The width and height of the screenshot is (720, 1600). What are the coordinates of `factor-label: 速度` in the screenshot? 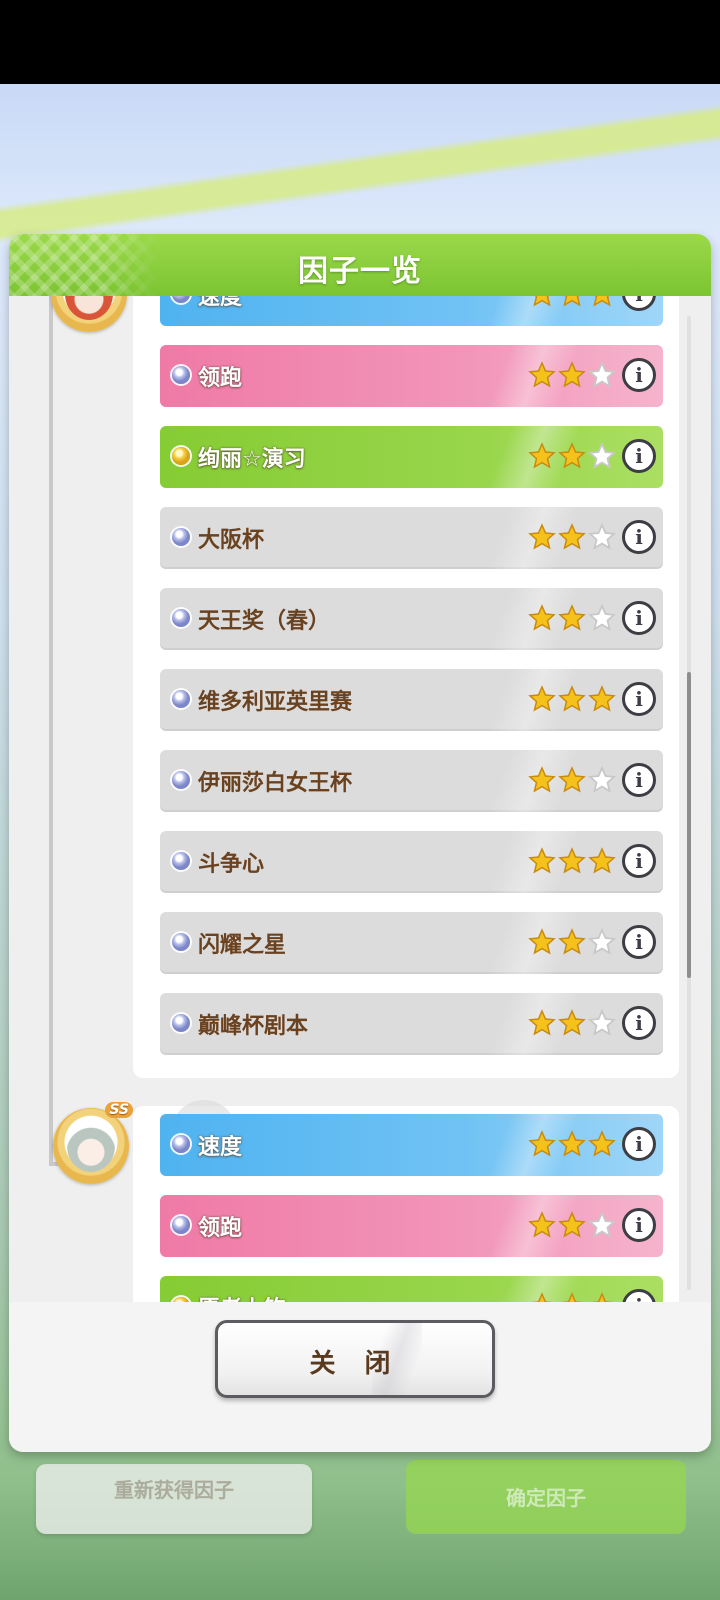 It's located at (220, 1147).